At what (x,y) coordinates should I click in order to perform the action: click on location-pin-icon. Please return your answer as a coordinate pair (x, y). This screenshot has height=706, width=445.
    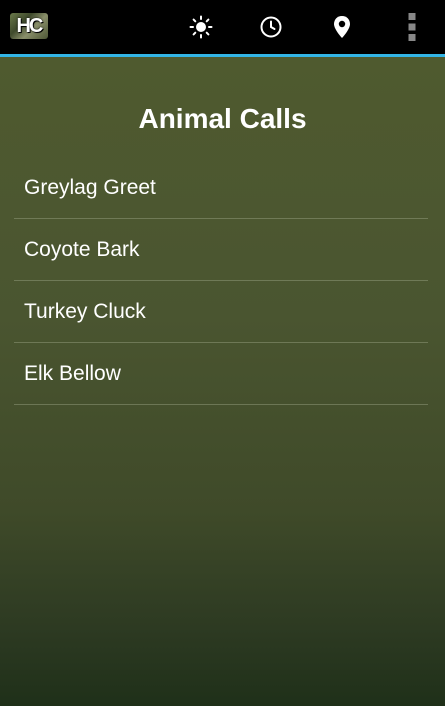
    Looking at the image, I should click on (342, 27).